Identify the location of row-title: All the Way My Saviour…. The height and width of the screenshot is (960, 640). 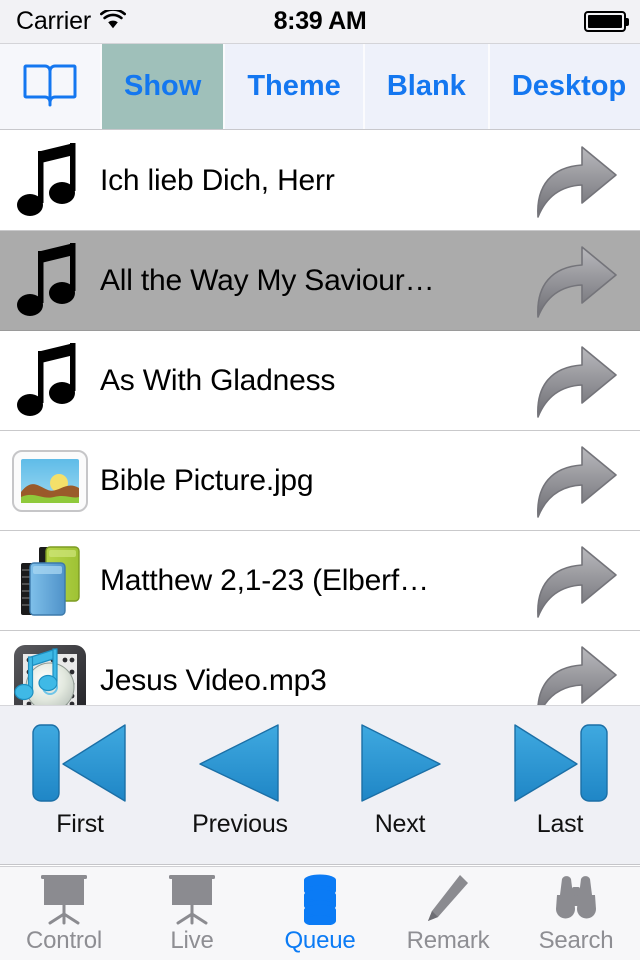
(267, 280).